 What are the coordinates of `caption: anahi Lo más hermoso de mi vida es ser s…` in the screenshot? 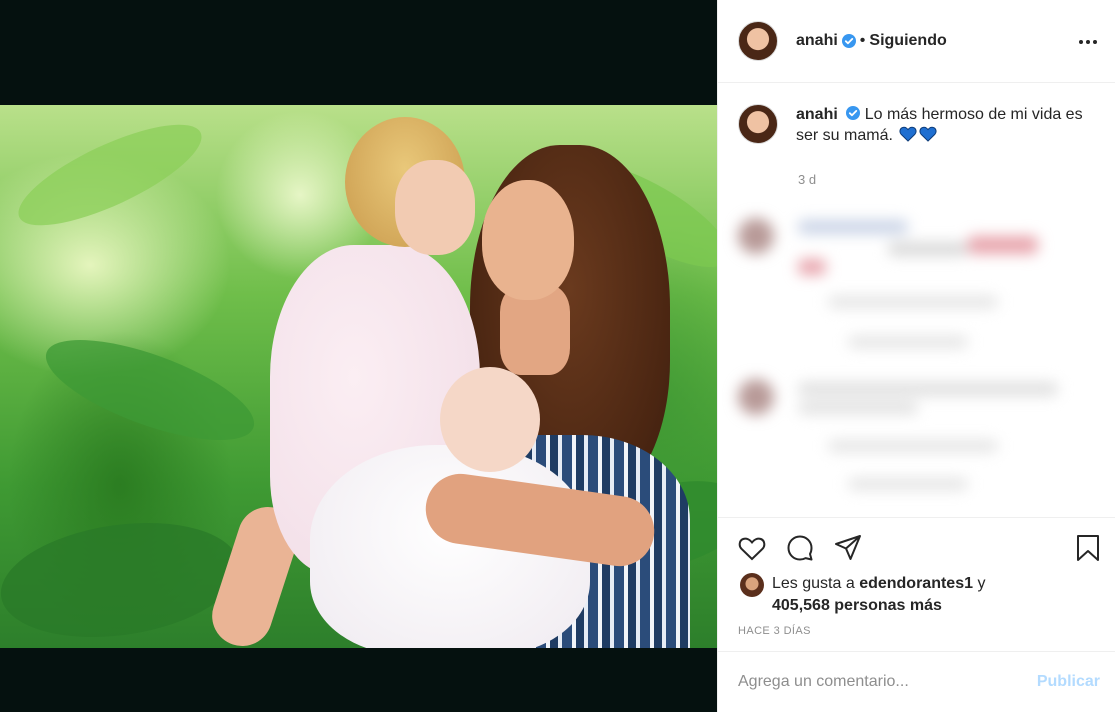 It's located at (916, 144).